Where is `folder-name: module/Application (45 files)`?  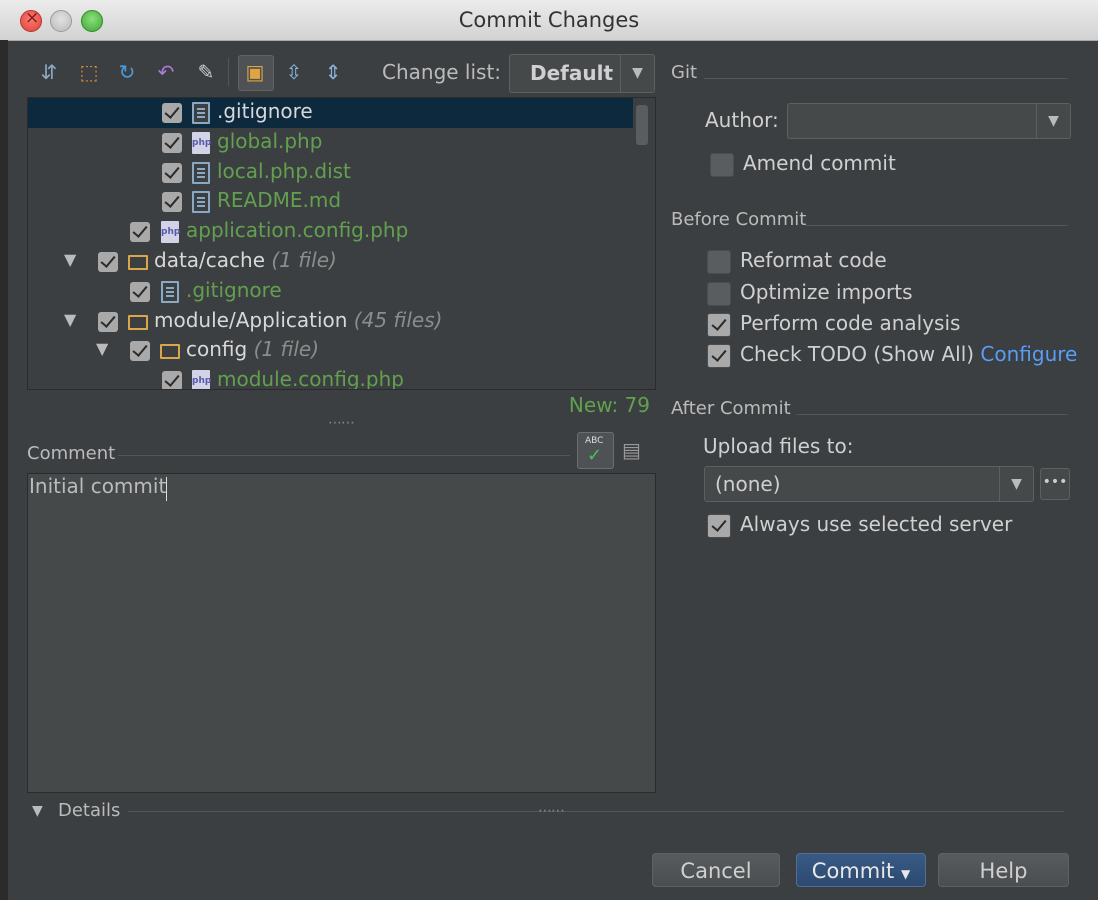
folder-name: module/Application (45 files) is located at coordinates (298, 320).